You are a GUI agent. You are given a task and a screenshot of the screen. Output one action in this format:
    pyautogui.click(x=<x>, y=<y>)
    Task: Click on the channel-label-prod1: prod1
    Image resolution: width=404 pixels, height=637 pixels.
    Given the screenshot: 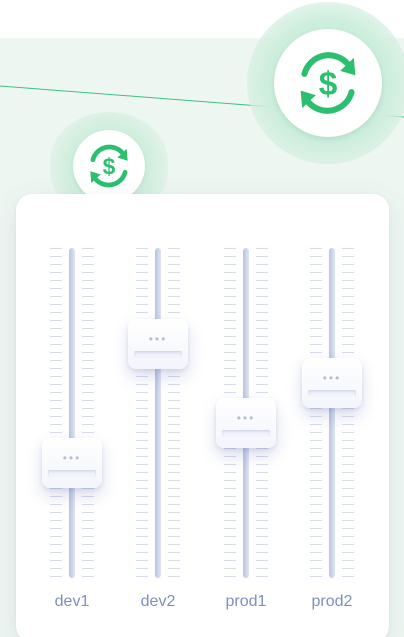 What is the action you would take?
    pyautogui.click(x=246, y=601)
    